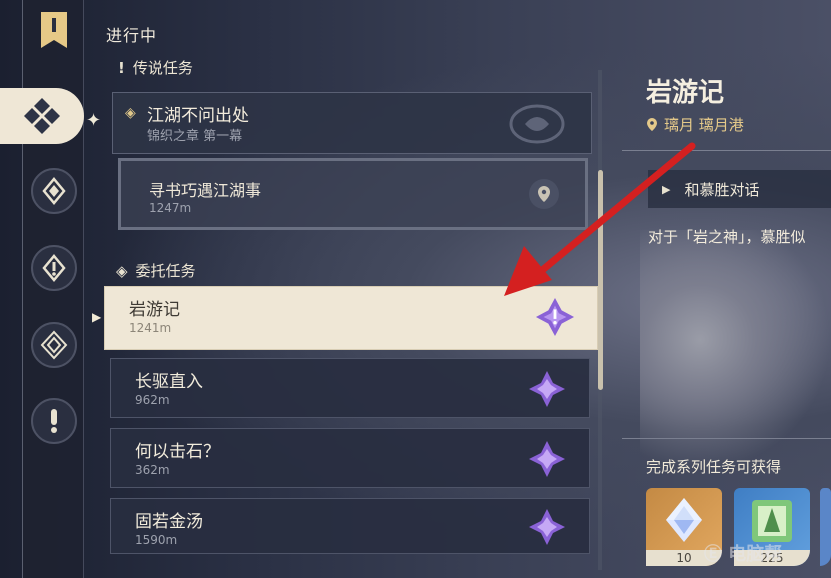 The width and height of the screenshot is (831, 578). What do you see at coordinates (154, 310) in the screenshot?
I see `quest-title: 岩游记` at bounding box center [154, 310].